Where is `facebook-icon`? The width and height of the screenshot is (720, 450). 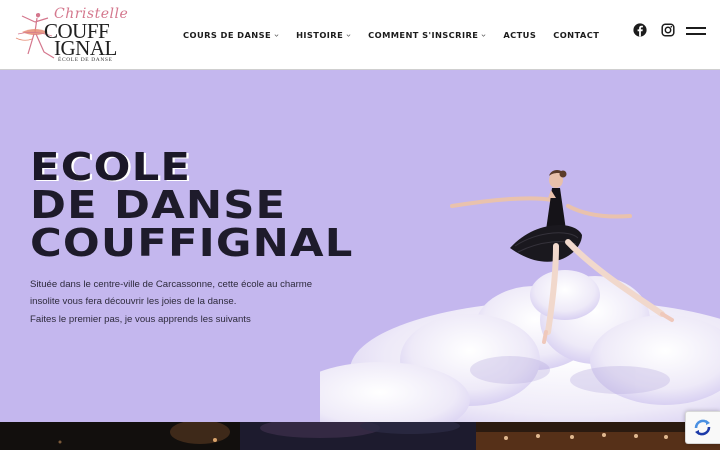 facebook-icon is located at coordinates (640, 30).